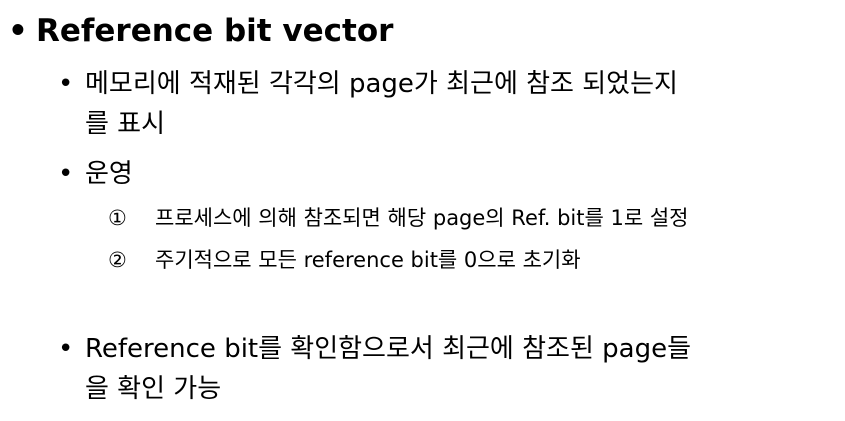 The width and height of the screenshot is (845, 421). Describe the element at coordinates (381, 84) in the screenshot. I see `bullet-text: 메모리에 적재된 각각의 page가 최근에 참조 되었는지` at that location.